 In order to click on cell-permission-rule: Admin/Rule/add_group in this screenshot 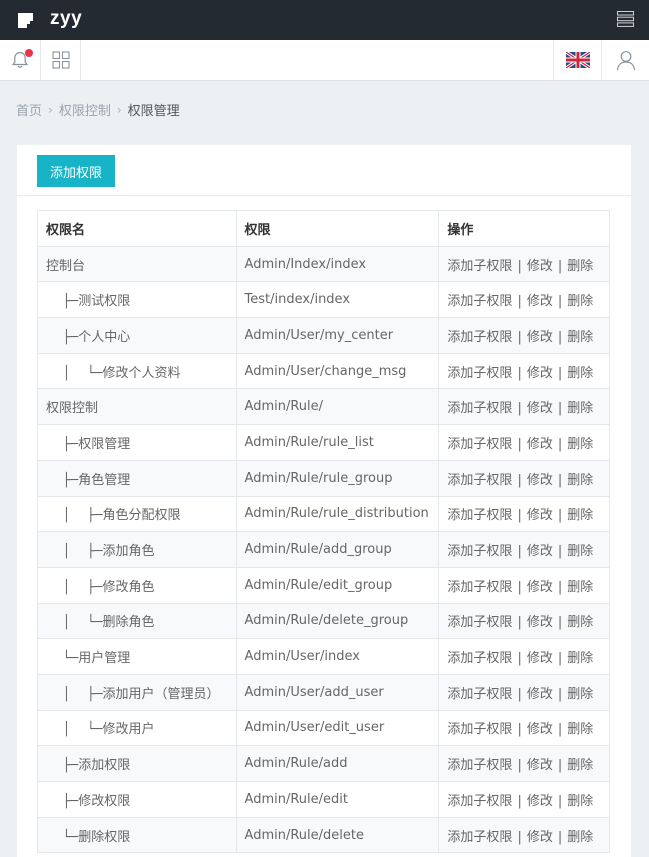, I will do `click(337, 549)`.